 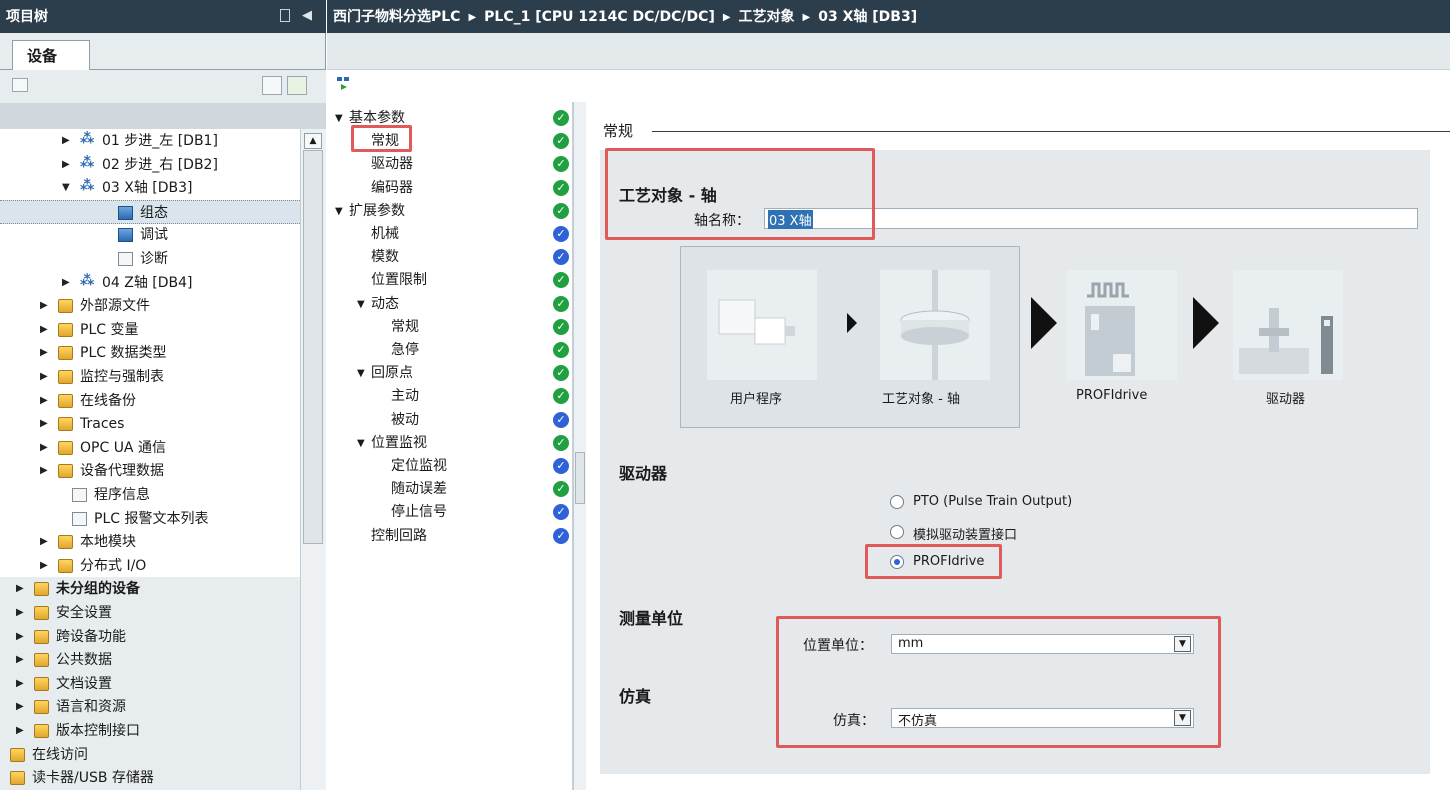 What do you see at coordinates (150, 731) in the screenshot?
I see `tree-item: ▶ 版本控制接口` at bounding box center [150, 731].